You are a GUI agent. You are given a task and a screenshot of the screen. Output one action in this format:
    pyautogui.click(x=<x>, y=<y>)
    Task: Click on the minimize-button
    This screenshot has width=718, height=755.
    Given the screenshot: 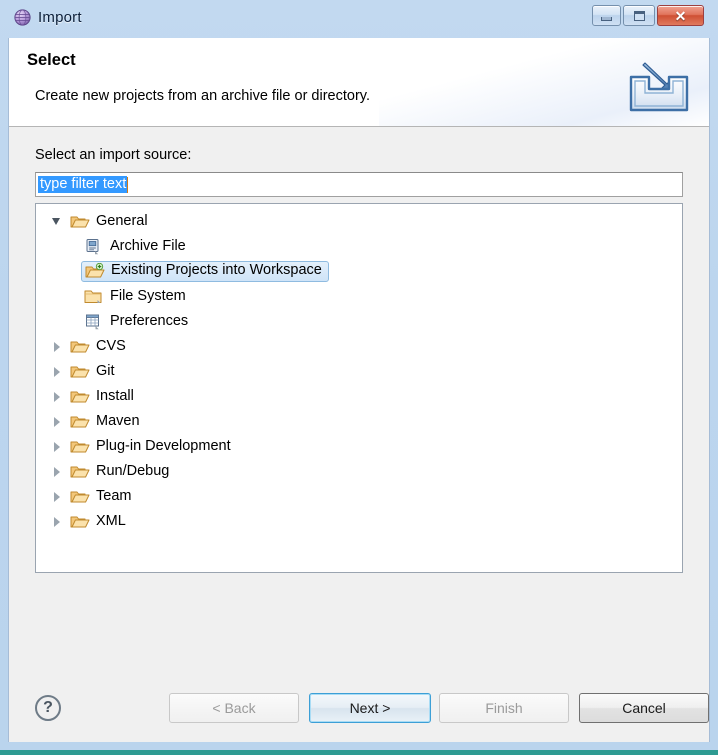 What is the action you would take?
    pyautogui.click(x=606, y=15)
    